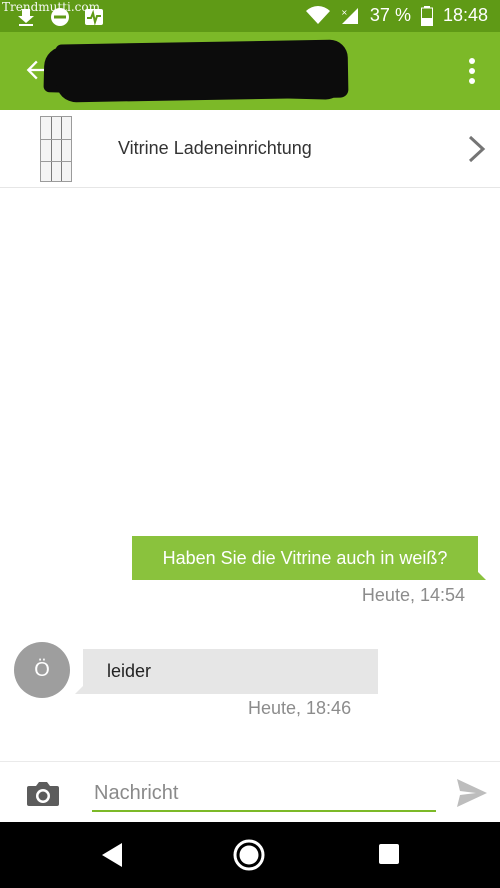  I want to click on dnd-icon, so click(60, 17).